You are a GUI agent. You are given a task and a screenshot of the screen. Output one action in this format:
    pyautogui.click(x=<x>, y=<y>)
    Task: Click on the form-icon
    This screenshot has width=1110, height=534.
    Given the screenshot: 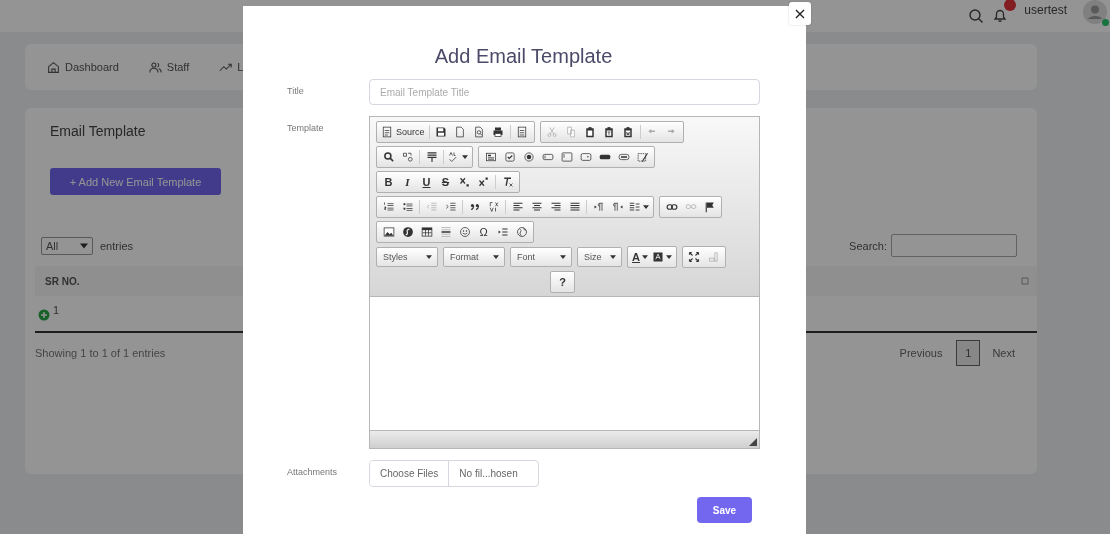 What is the action you would take?
    pyautogui.click(x=490, y=157)
    